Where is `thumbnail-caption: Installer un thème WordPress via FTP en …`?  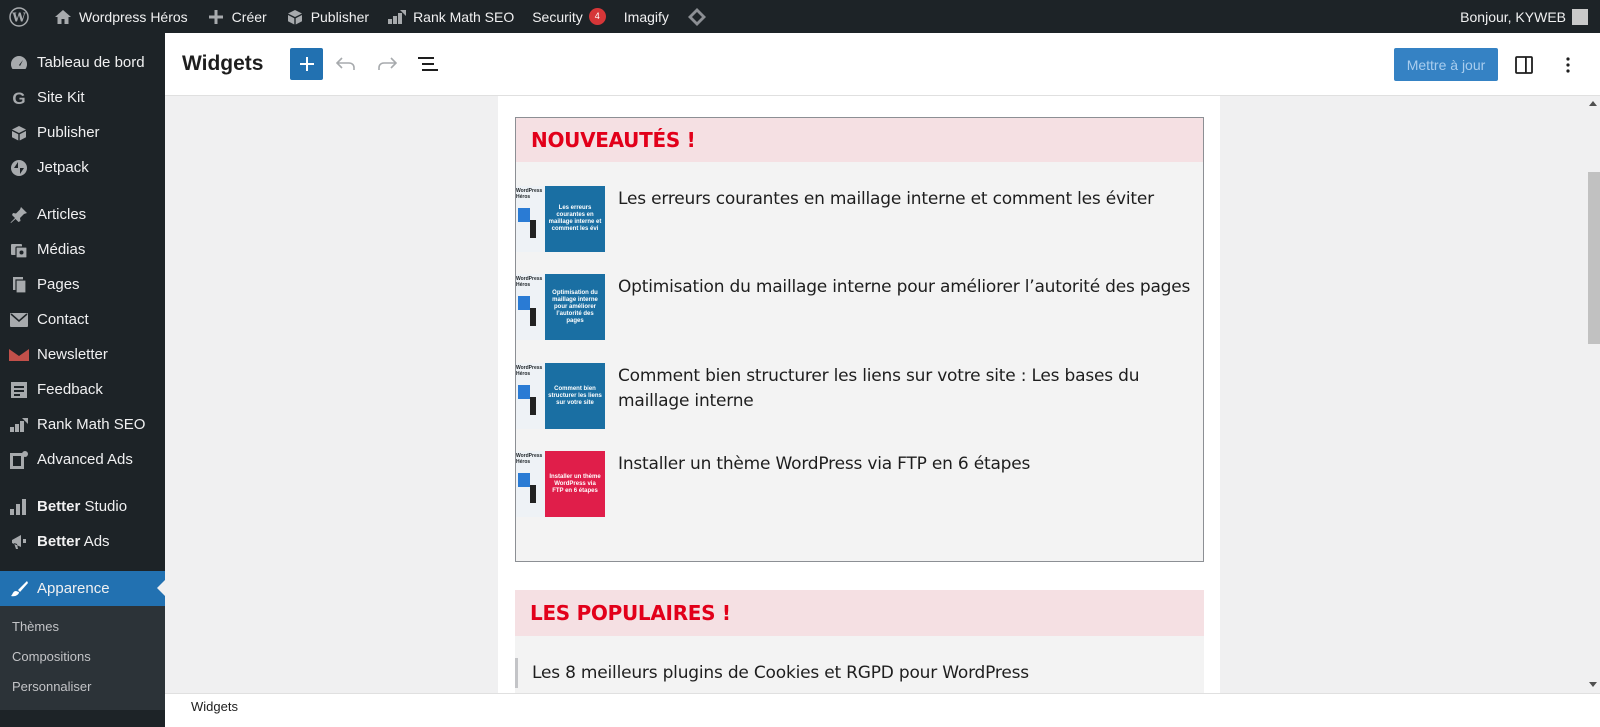
thumbnail-caption: Installer un thème WordPress via FTP en … is located at coordinates (575, 484).